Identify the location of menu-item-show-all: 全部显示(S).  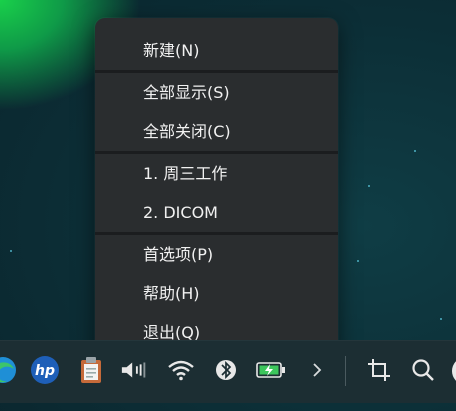
(216, 92).